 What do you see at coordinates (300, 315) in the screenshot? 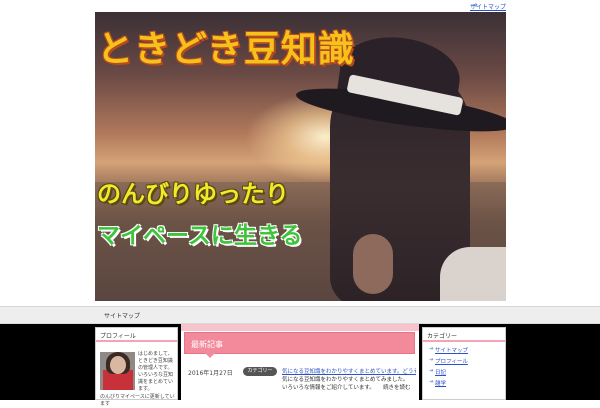
I see `global-nav: サイトマップ` at bounding box center [300, 315].